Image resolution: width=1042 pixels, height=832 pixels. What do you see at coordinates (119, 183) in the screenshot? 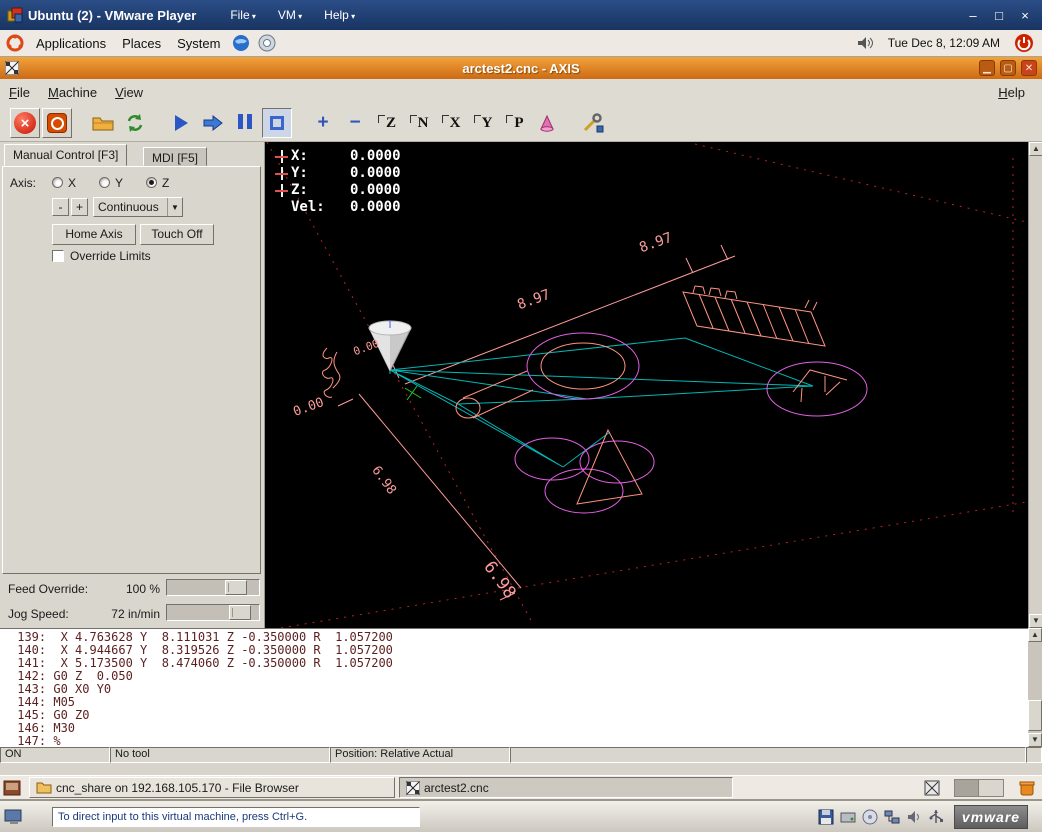
I see `radio-axis-y-label: Y` at bounding box center [119, 183].